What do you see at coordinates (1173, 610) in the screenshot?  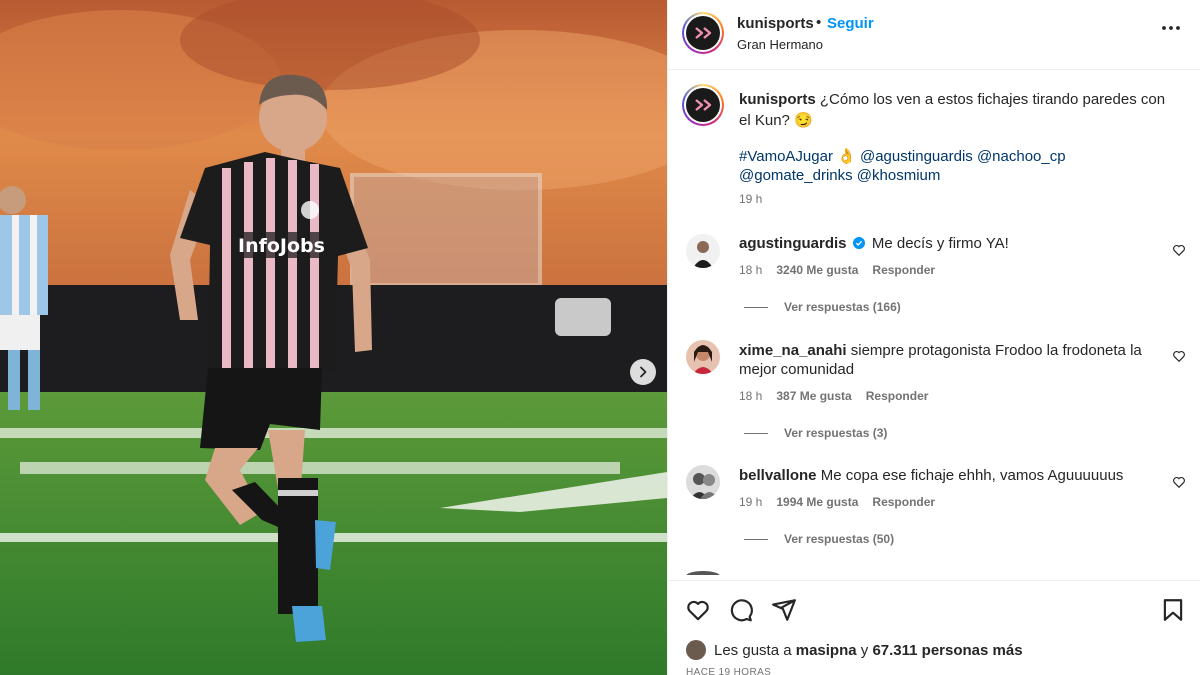 I see `save-bookmark-icon` at bounding box center [1173, 610].